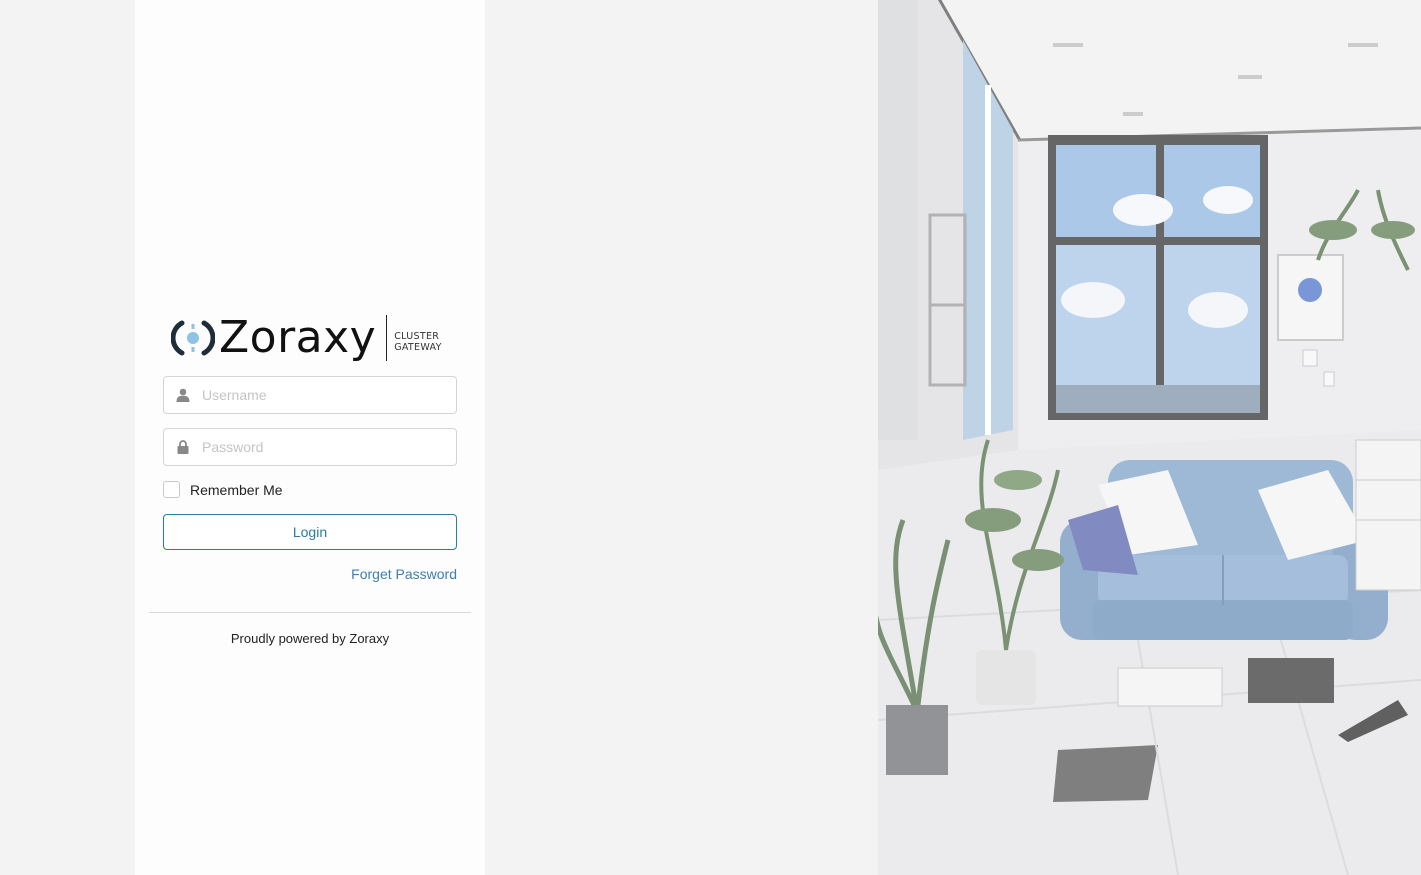 The height and width of the screenshot is (875, 1421). I want to click on password-input, so click(329, 447).